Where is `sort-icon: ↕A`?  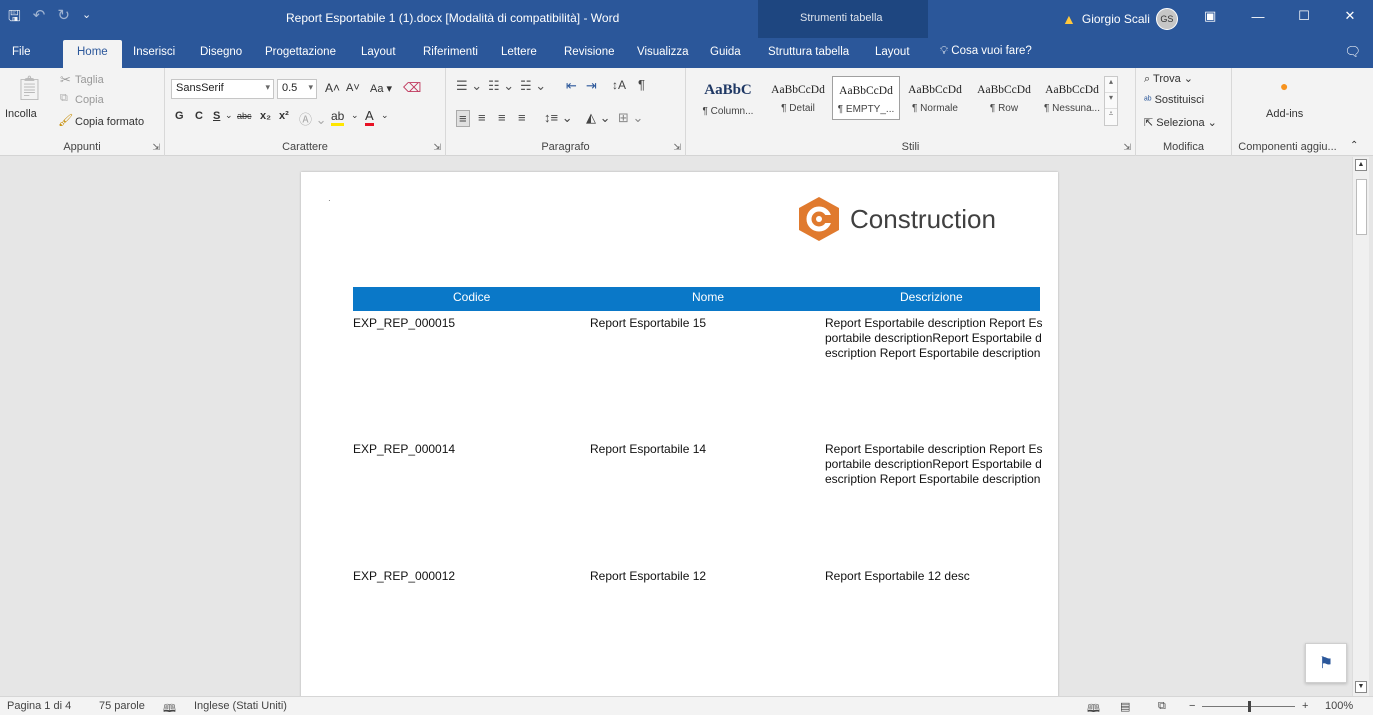
sort-icon: ↕A is located at coordinates (619, 85).